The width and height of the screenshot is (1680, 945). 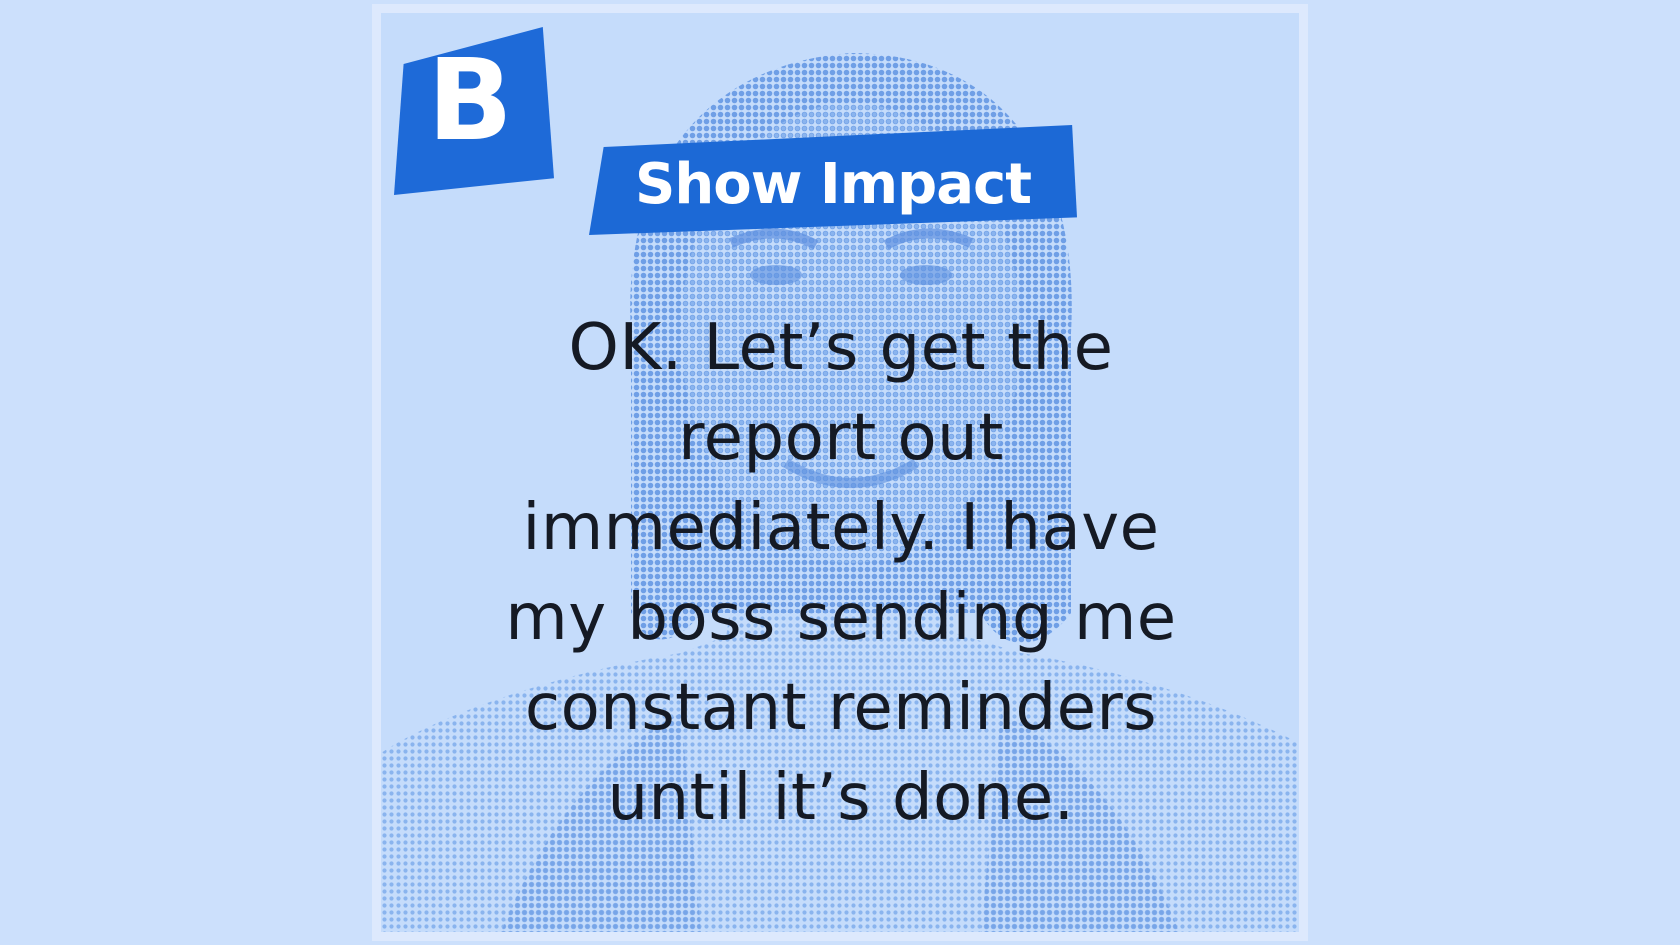 I want to click on quote-line: until it’s done., so click(x=841, y=798).